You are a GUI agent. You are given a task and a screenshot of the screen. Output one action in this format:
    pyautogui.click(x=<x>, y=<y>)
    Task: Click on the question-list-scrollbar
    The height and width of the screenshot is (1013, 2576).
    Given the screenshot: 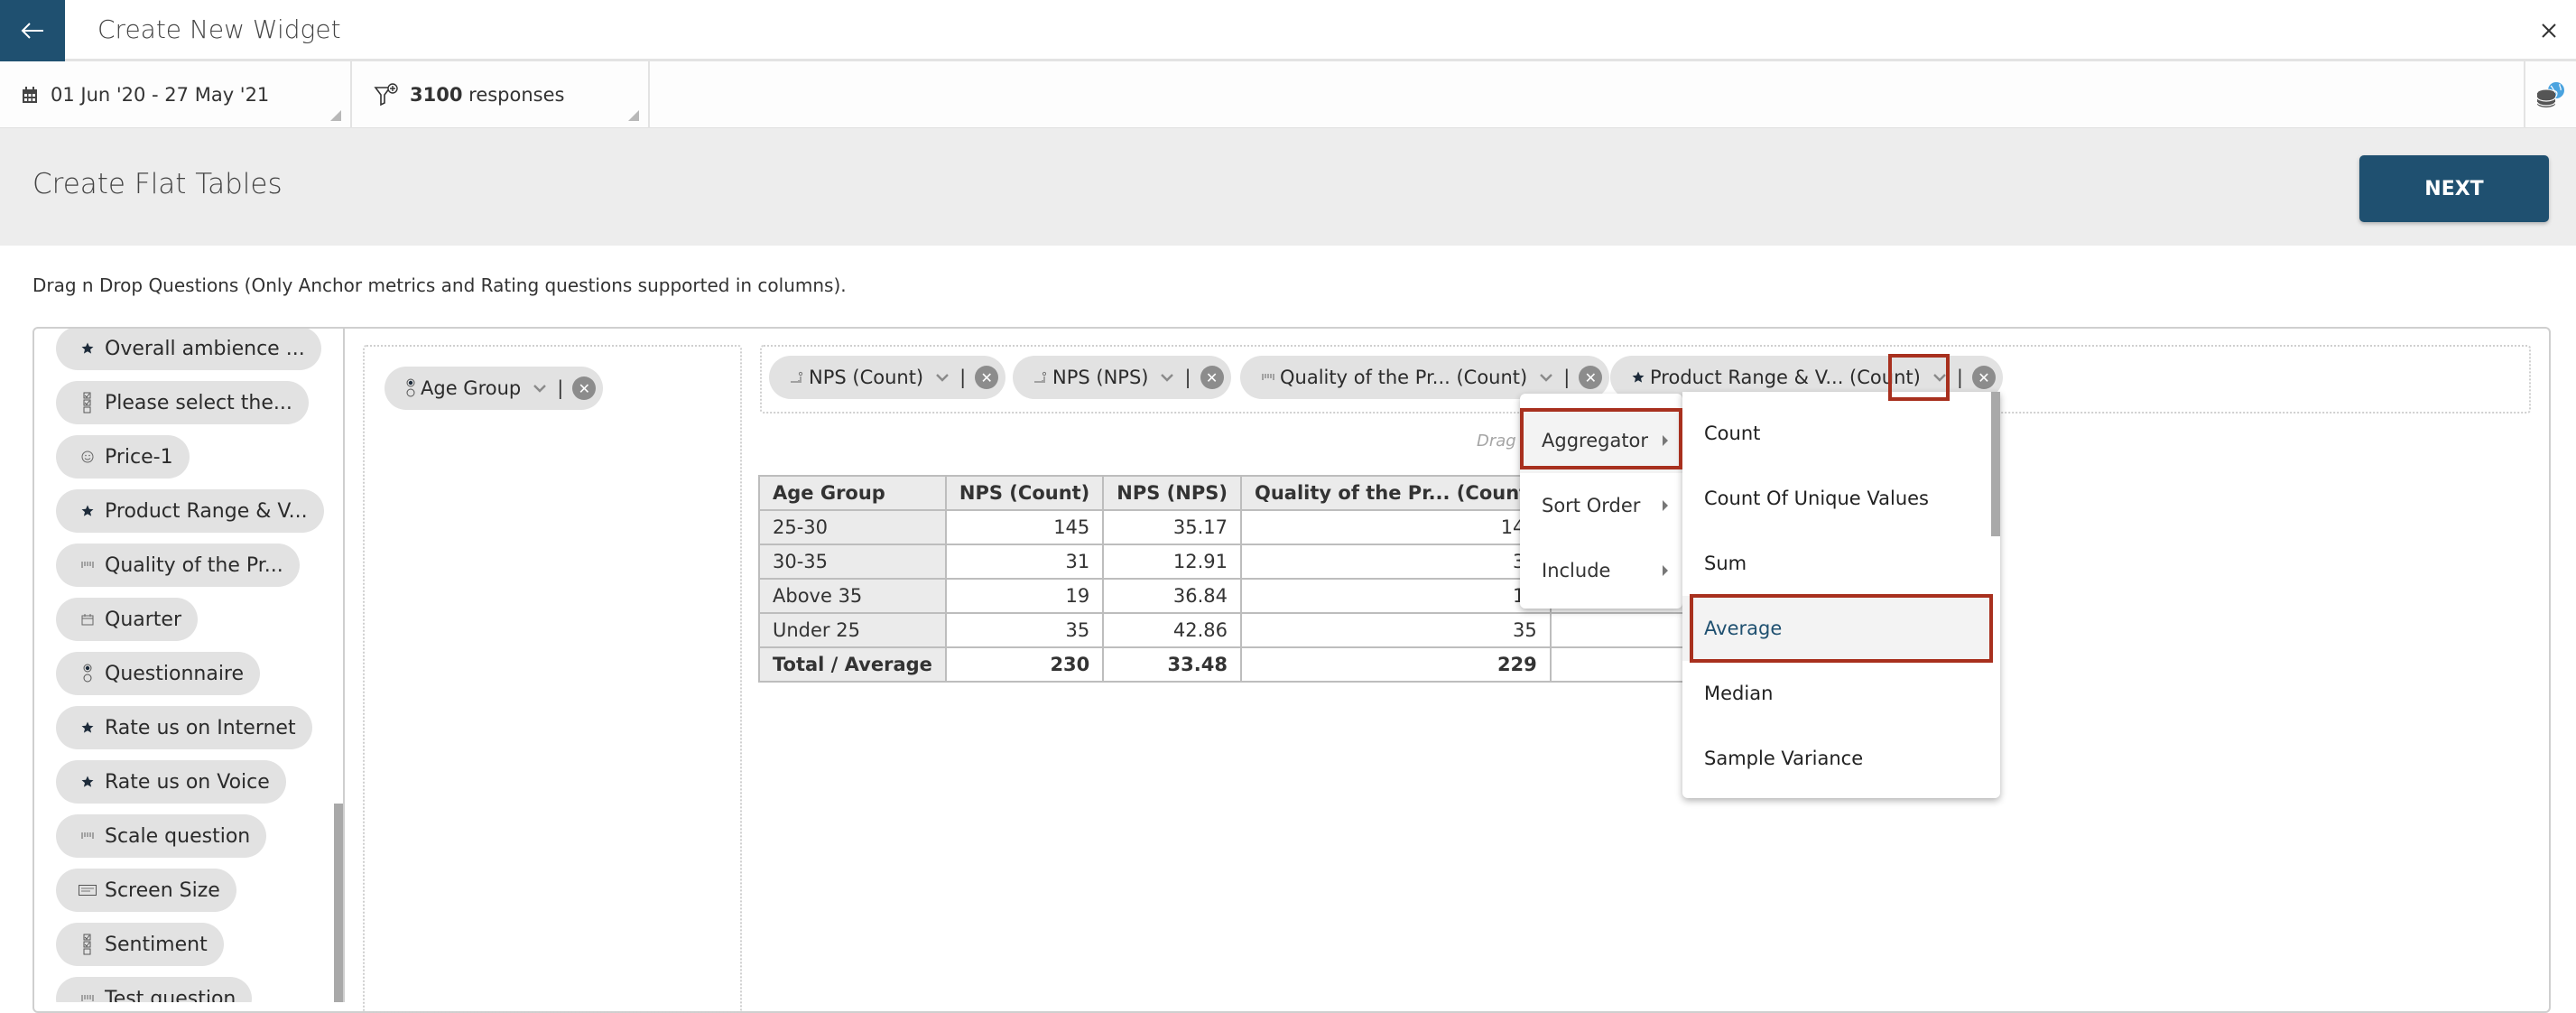 What is the action you would take?
    pyautogui.click(x=338, y=903)
    